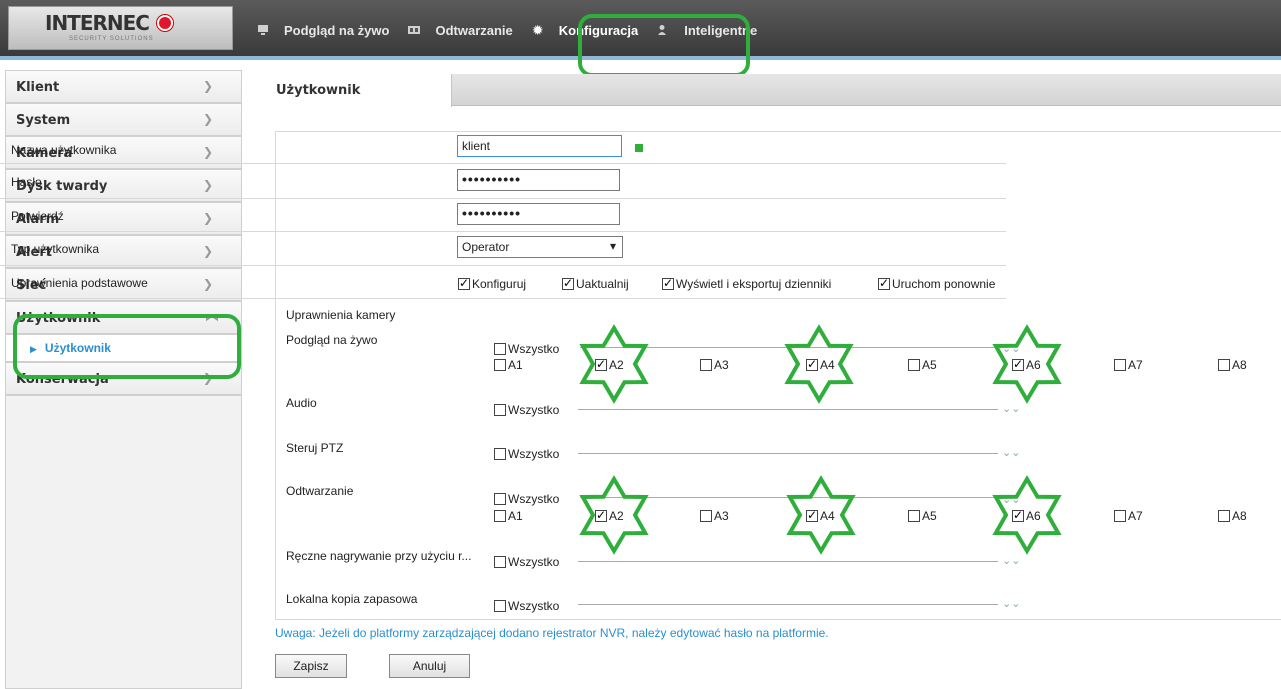 The width and height of the screenshot is (1281, 689). I want to click on playback-channel-checkbox: A3, so click(714, 516).